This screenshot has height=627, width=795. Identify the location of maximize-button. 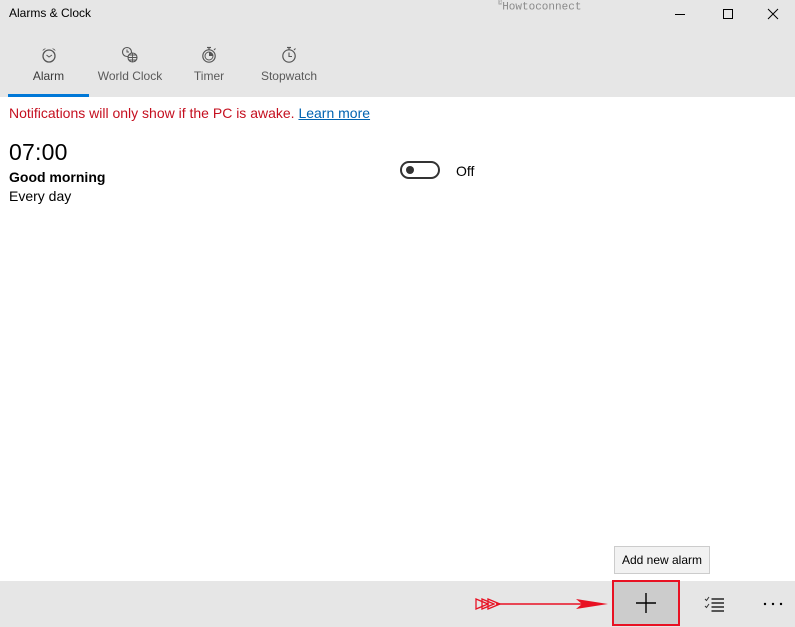
(728, 14).